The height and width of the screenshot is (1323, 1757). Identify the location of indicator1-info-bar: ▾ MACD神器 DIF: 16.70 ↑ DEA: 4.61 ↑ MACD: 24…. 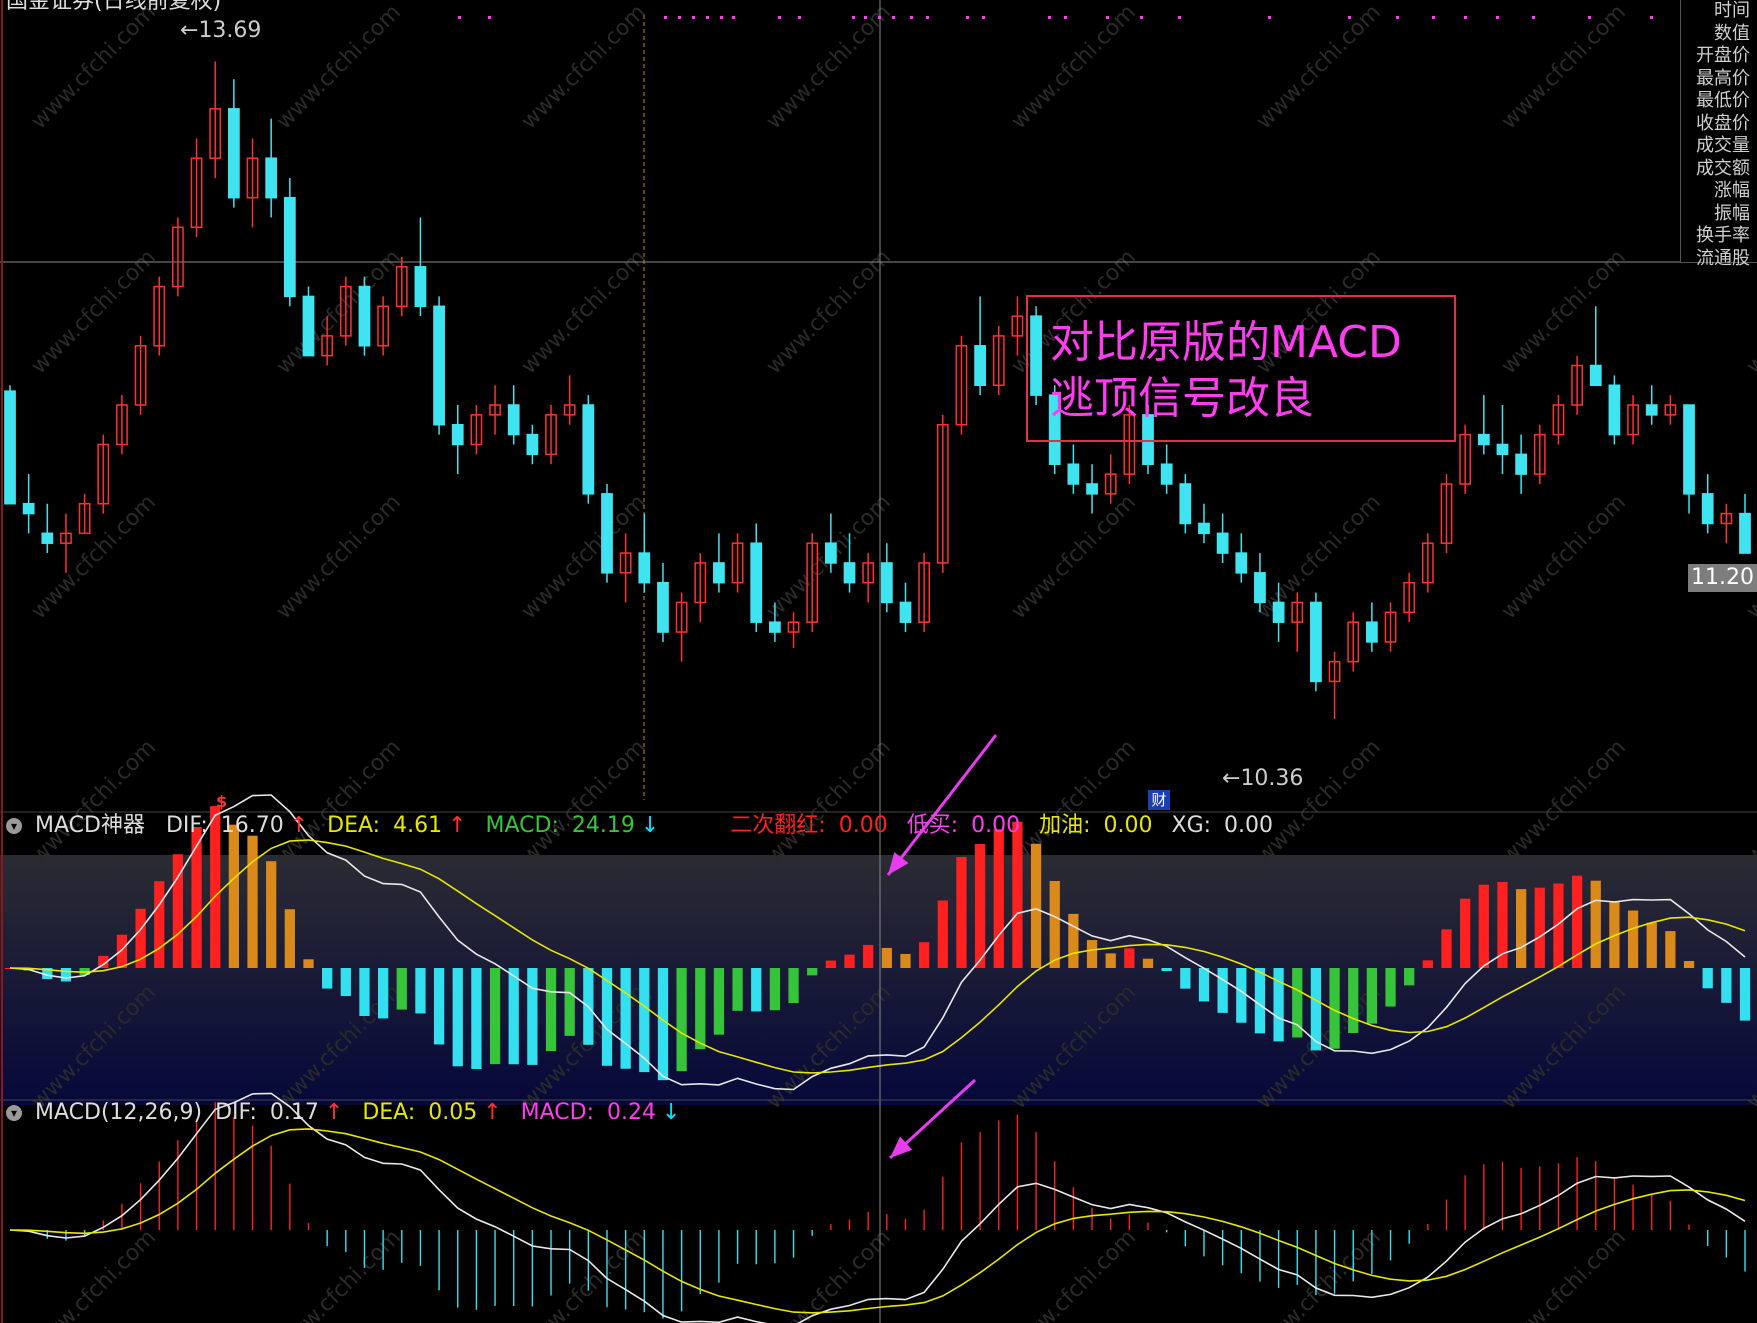
(642, 826).